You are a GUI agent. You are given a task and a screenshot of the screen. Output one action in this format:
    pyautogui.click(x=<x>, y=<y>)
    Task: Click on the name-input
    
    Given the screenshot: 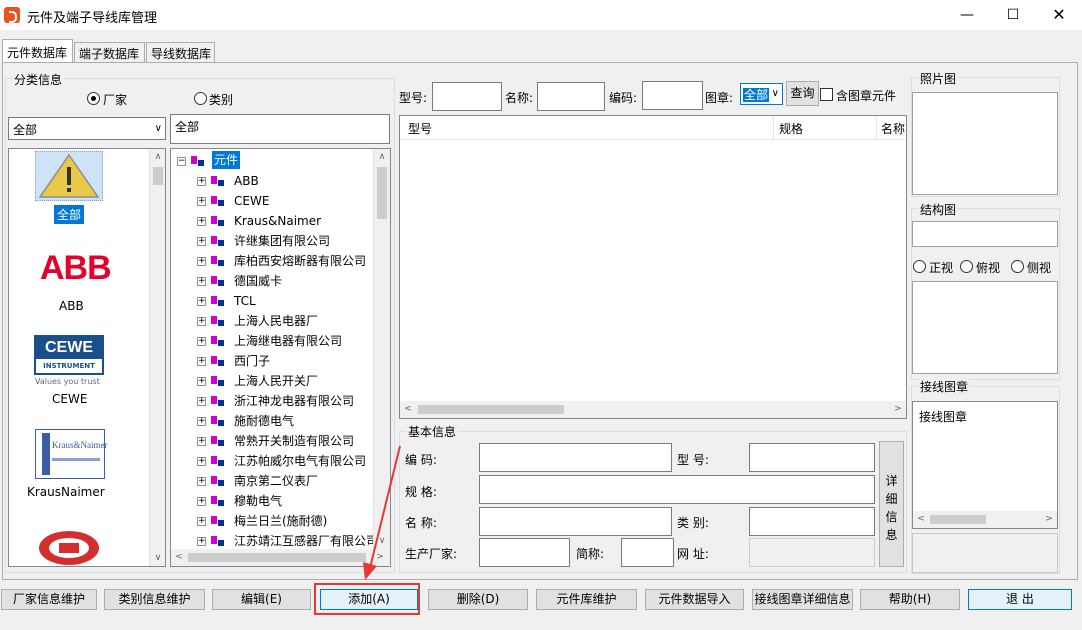 What is the action you would take?
    pyautogui.click(x=571, y=96)
    